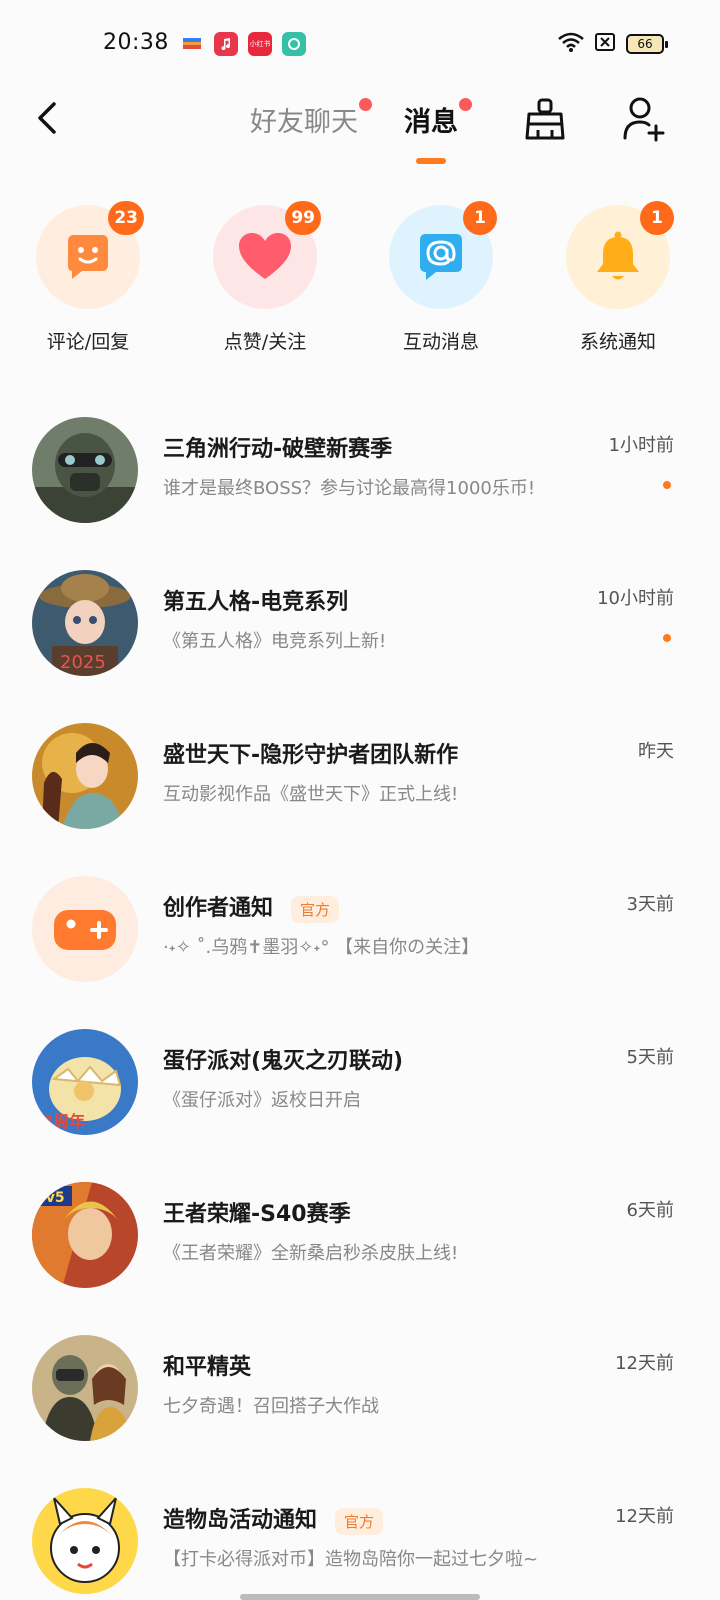  Describe the element at coordinates (360, 1242) in the screenshot. I see `list-item: 5v5 王者荣耀-S40赛季 《王者荣耀》全新桑启秒杀皮肤上线! 6天前` at that location.